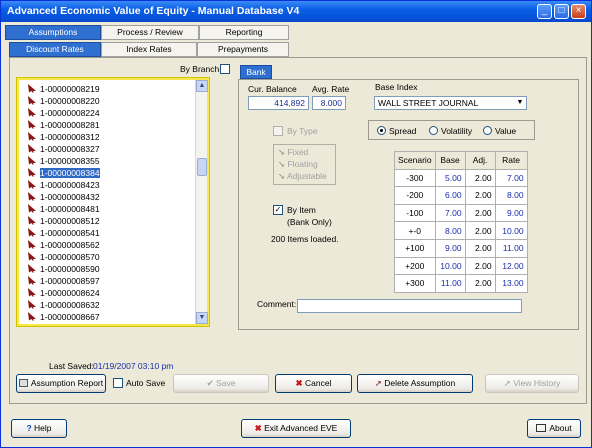  What do you see at coordinates (480, 160) in the screenshot?
I see `table-header: Adj.` at bounding box center [480, 160].